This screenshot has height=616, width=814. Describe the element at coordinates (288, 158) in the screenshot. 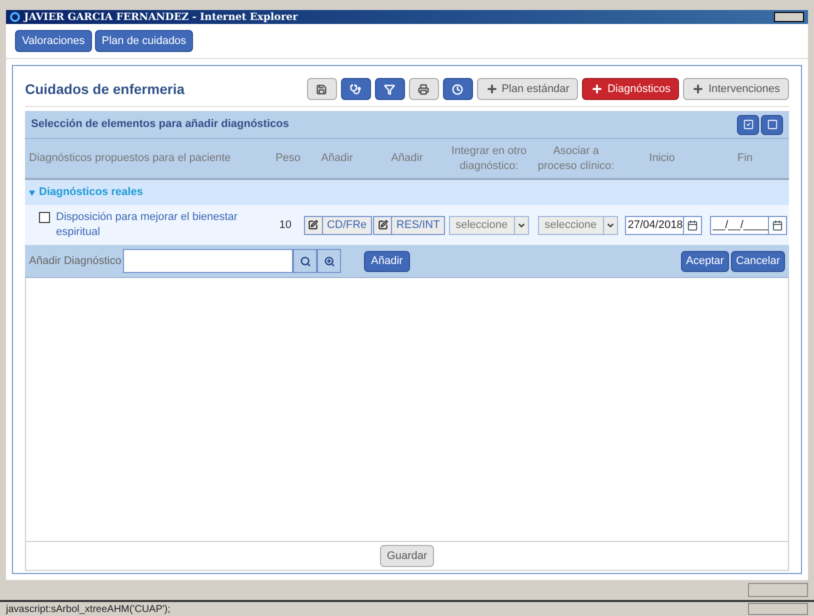

I see `column-header: Peso` at that location.